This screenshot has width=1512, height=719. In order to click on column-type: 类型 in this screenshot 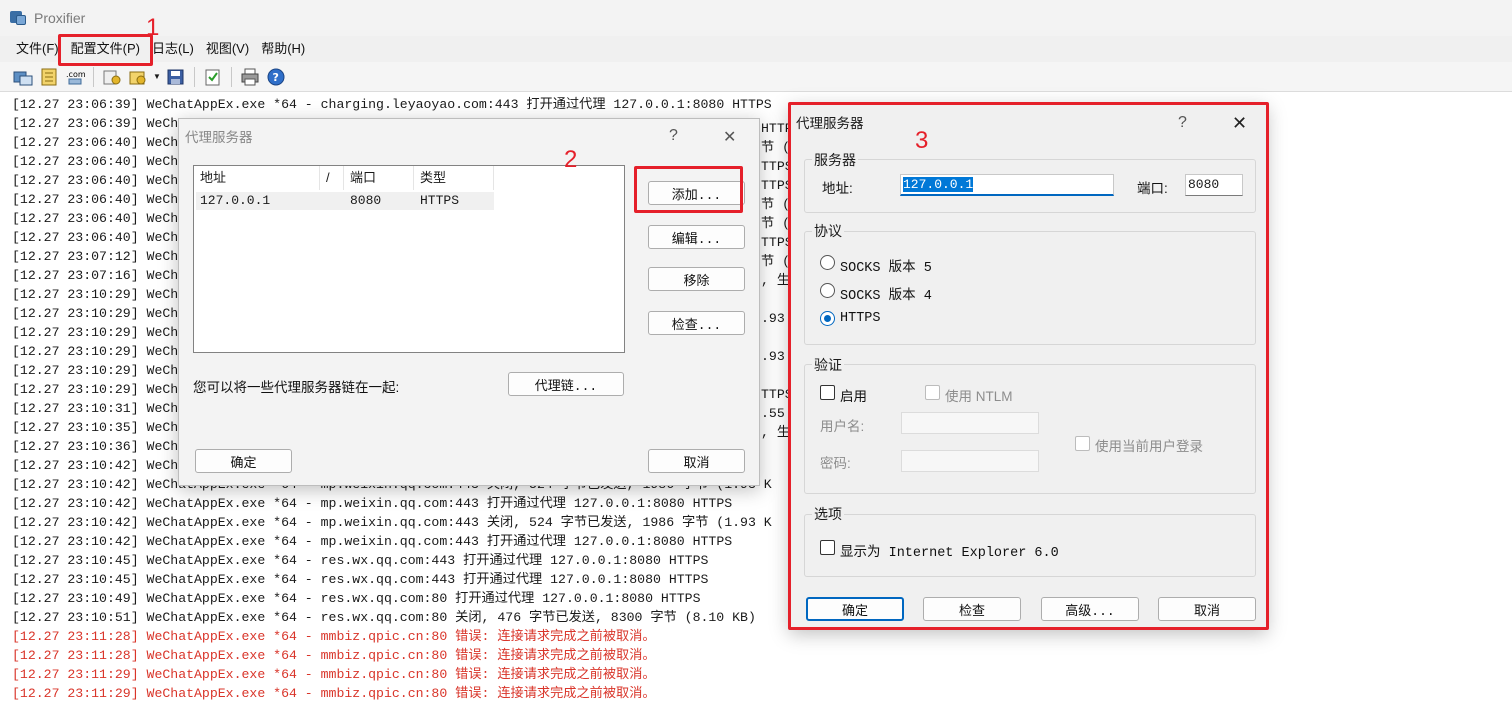, I will do `click(454, 178)`.